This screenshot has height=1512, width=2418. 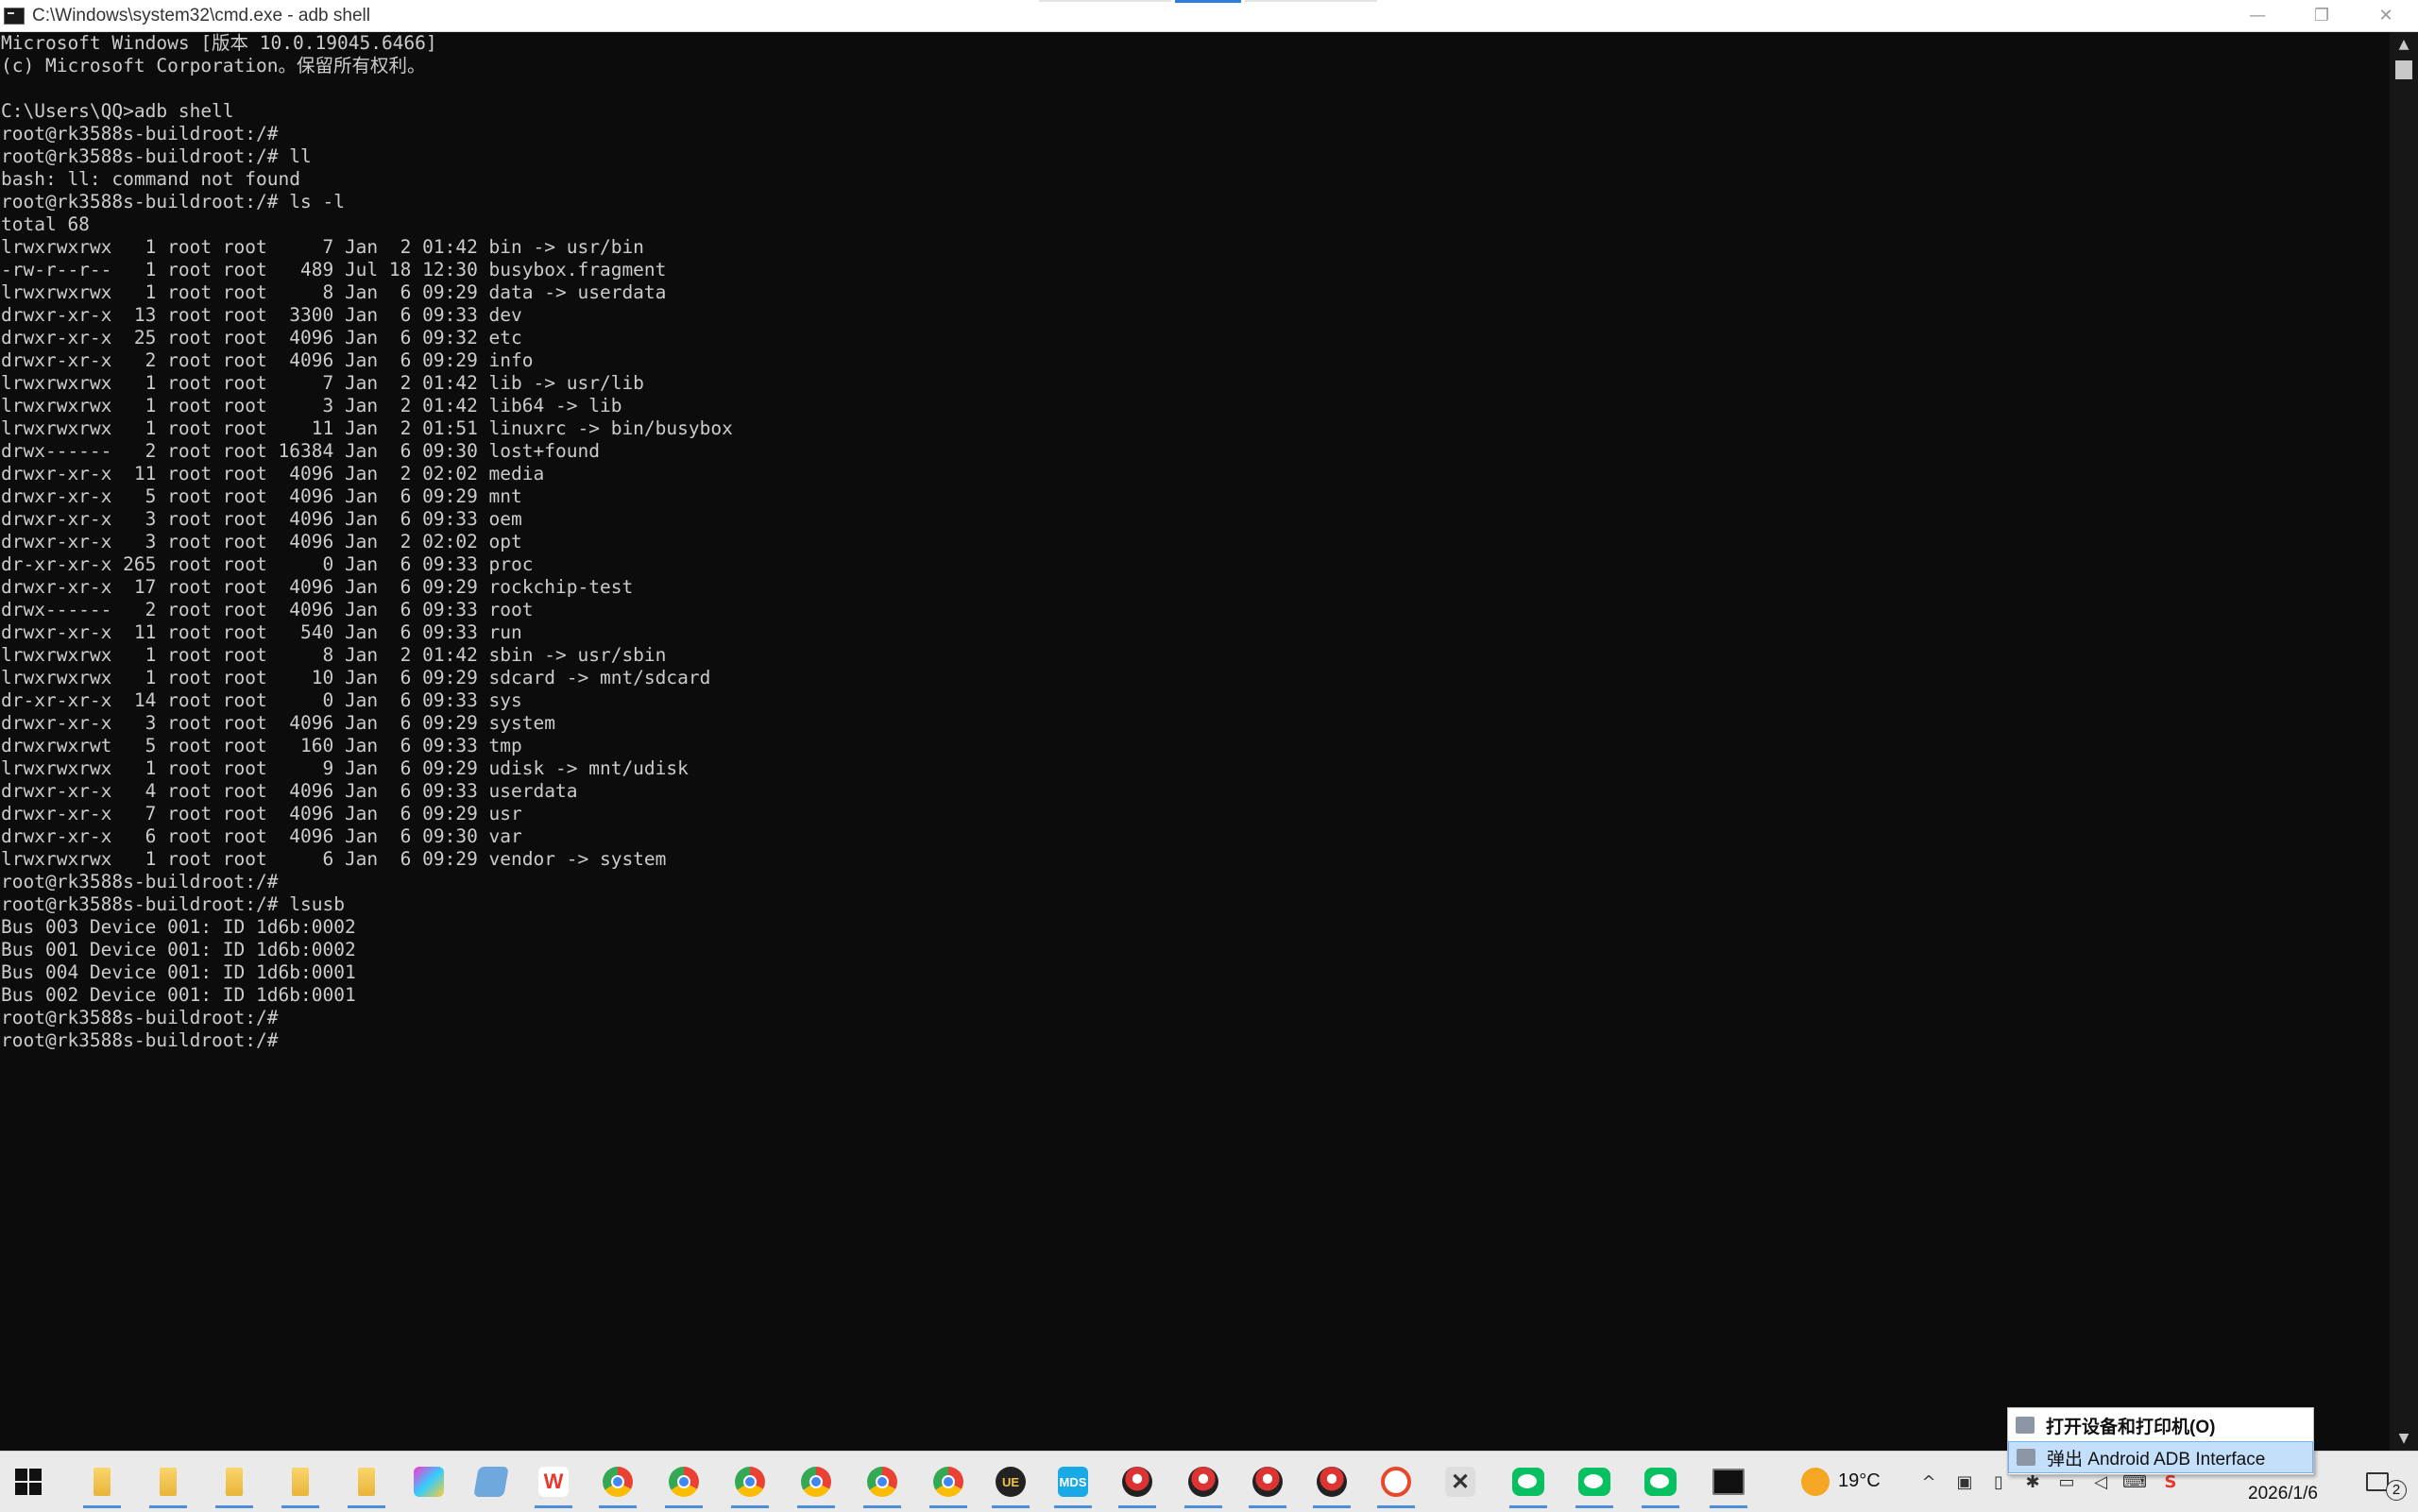 What do you see at coordinates (2026, 1425) in the screenshot?
I see `printer-icon` at bounding box center [2026, 1425].